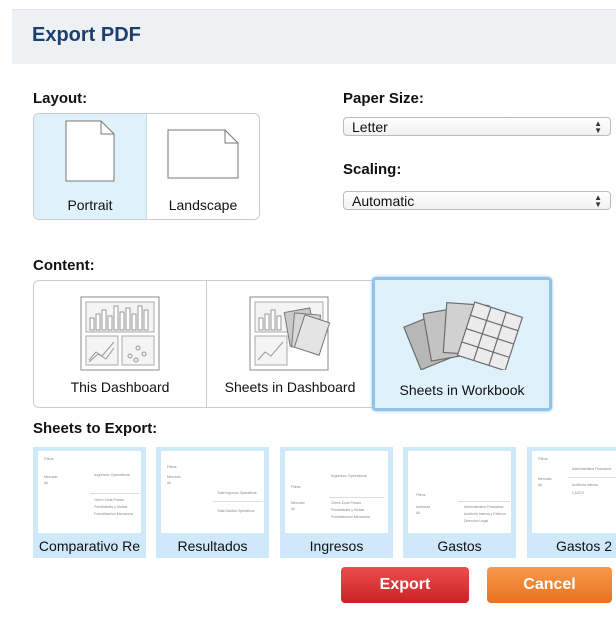 This screenshot has width=616, height=620. I want to click on sheets-to-export-label: Sheets to Export:, so click(95, 428).